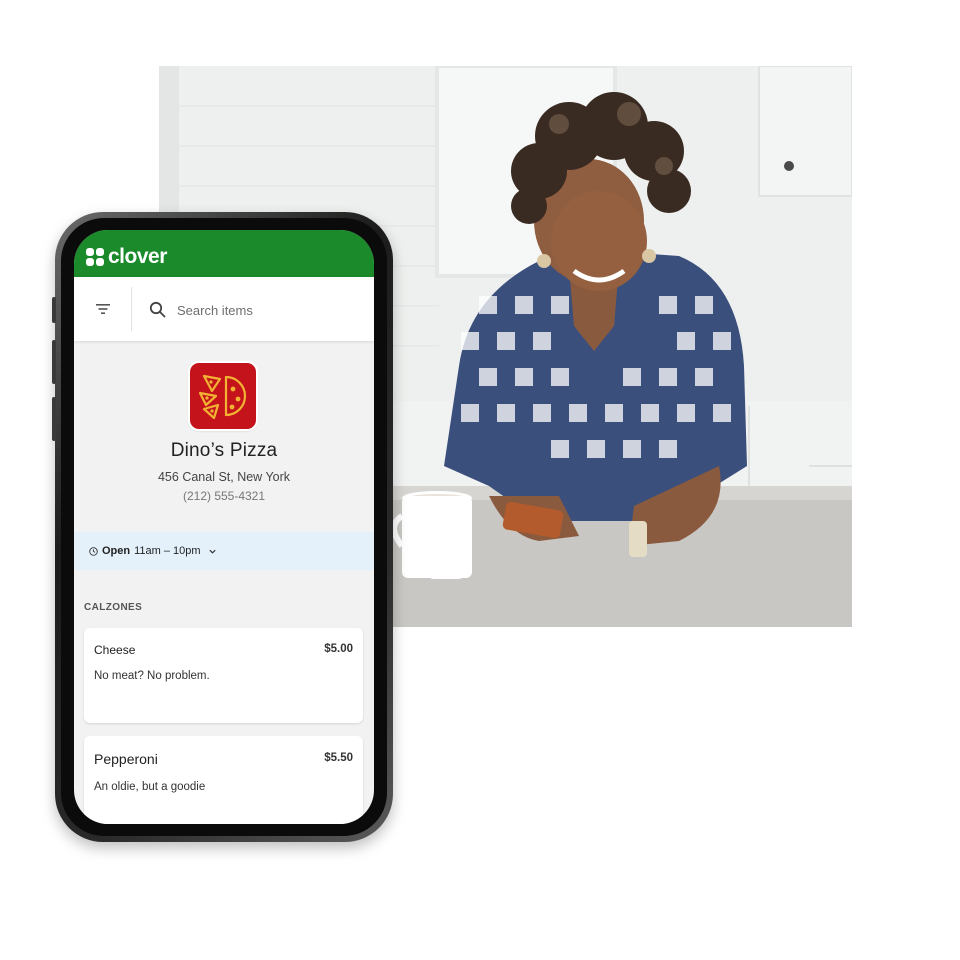 Image resolution: width=960 pixels, height=960 pixels. What do you see at coordinates (212, 551) in the screenshot?
I see `chevron-down-icon` at bounding box center [212, 551].